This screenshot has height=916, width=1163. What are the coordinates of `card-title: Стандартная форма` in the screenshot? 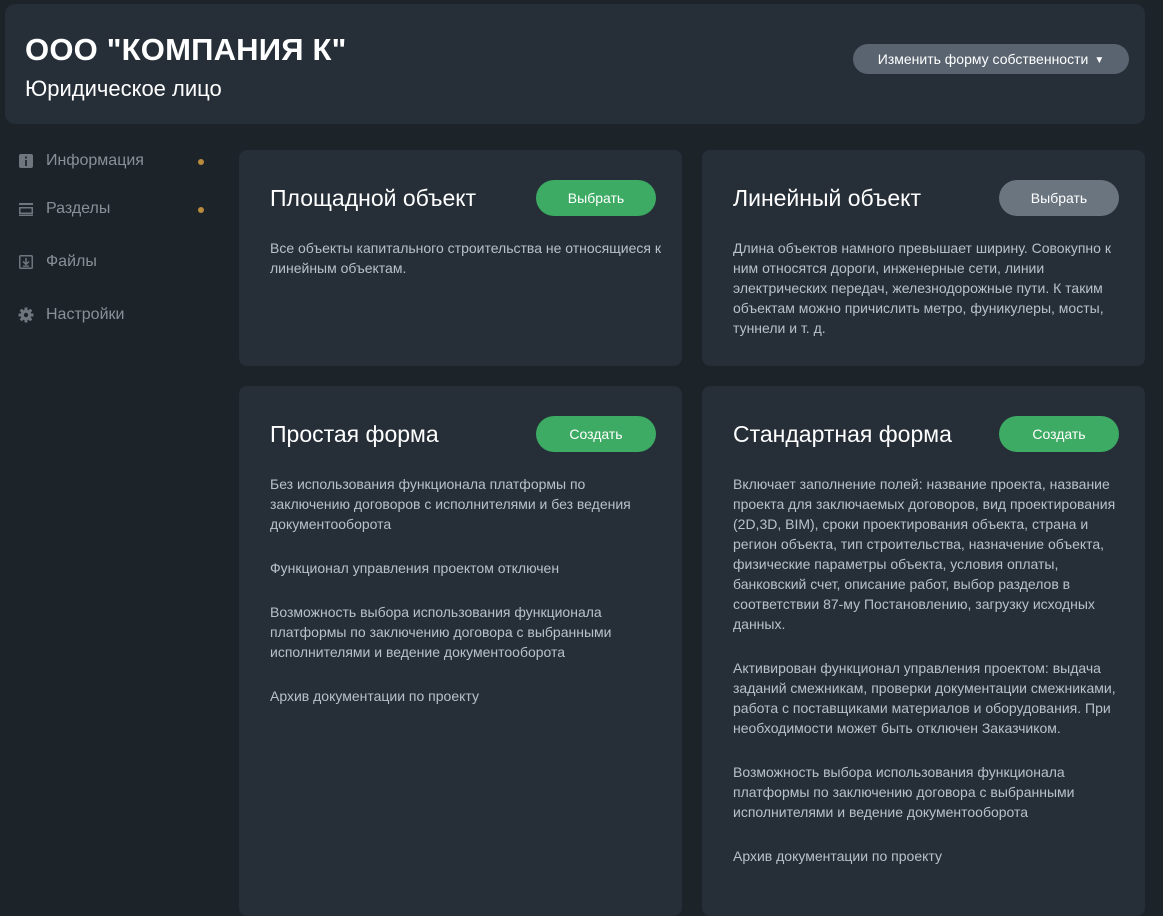 It's located at (842, 434).